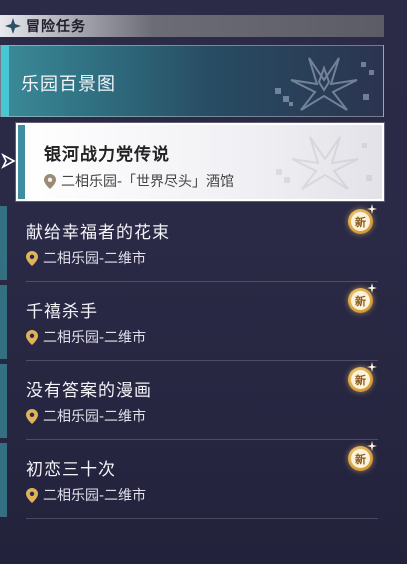 This screenshot has width=407, height=564. What do you see at coordinates (192, 243) in the screenshot?
I see `quest-item: 献给幸福者的花束 二相乐园-二维市 新` at bounding box center [192, 243].